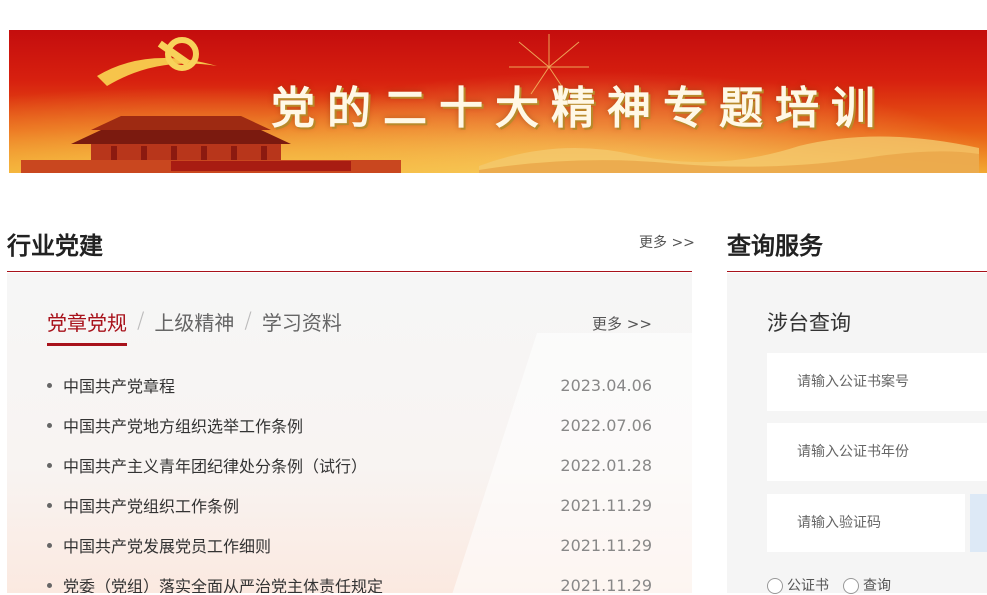 This screenshot has width=987, height=595. What do you see at coordinates (877, 452) in the screenshot?
I see `certificate-year-input` at bounding box center [877, 452].